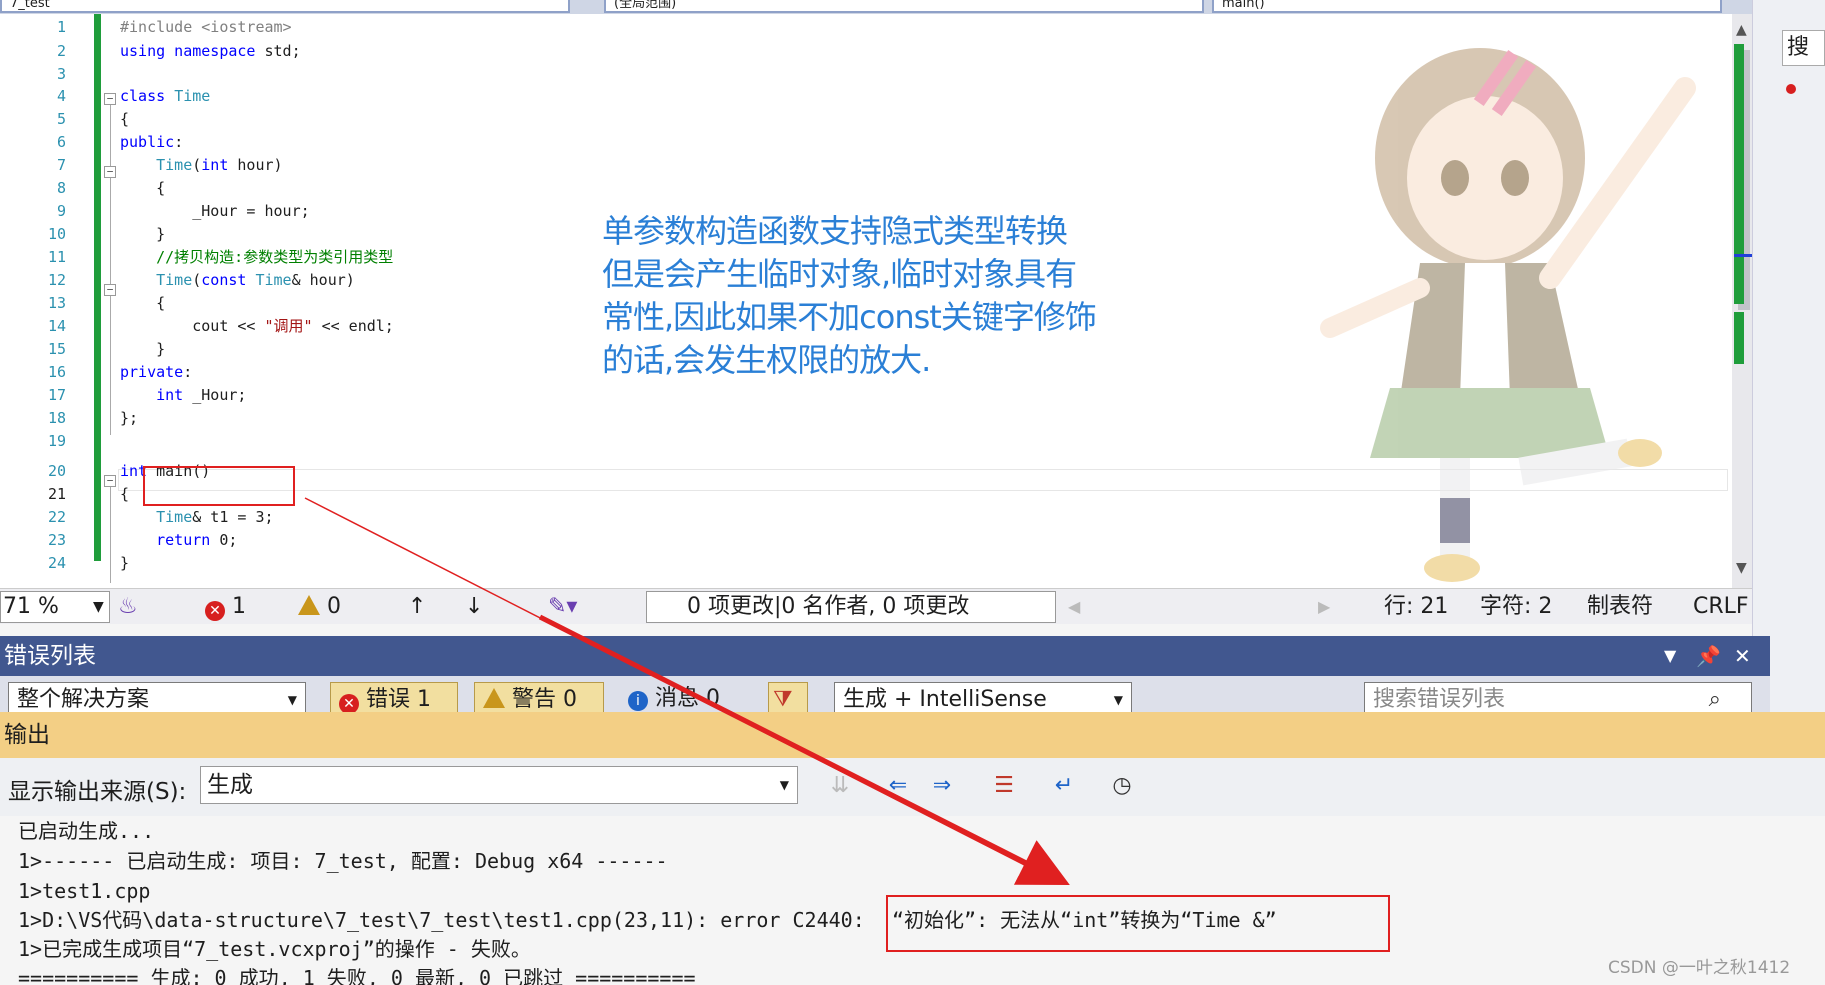 The height and width of the screenshot is (985, 1825). What do you see at coordinates (56, 441) in the screenshot?
I see `line-number: 19` at bounding box center [56, 441].